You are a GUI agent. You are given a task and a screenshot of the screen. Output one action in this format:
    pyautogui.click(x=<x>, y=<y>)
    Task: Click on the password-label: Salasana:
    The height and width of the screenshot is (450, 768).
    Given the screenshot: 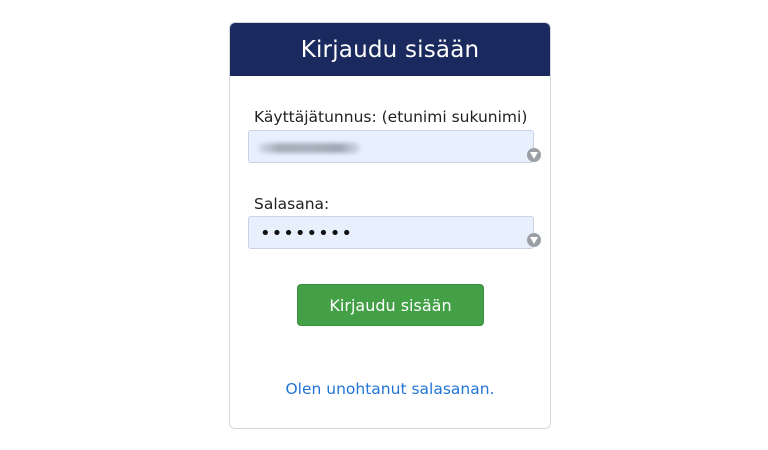 What is the action you would take?
    pyautogui.click(x=292, y=204)
    